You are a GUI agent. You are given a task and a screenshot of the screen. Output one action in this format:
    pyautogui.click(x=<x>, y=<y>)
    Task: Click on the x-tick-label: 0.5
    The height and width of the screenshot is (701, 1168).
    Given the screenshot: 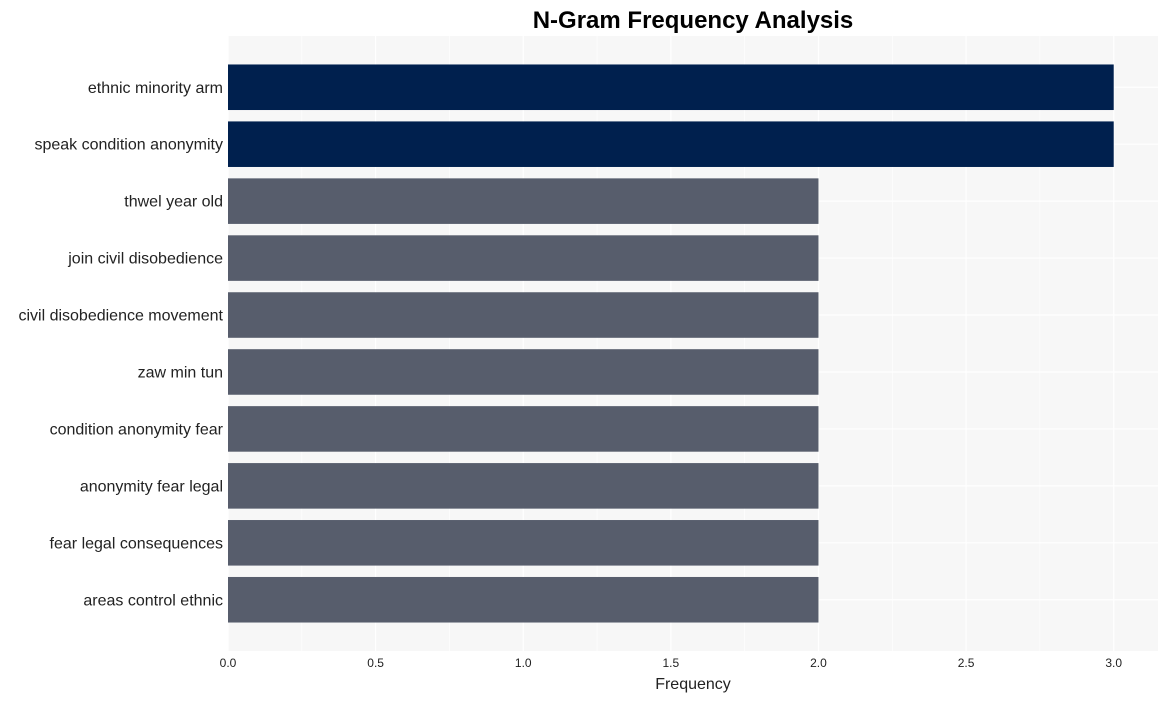 What is the action you would take?
    pyautogui.click(x=375, y=663)
    